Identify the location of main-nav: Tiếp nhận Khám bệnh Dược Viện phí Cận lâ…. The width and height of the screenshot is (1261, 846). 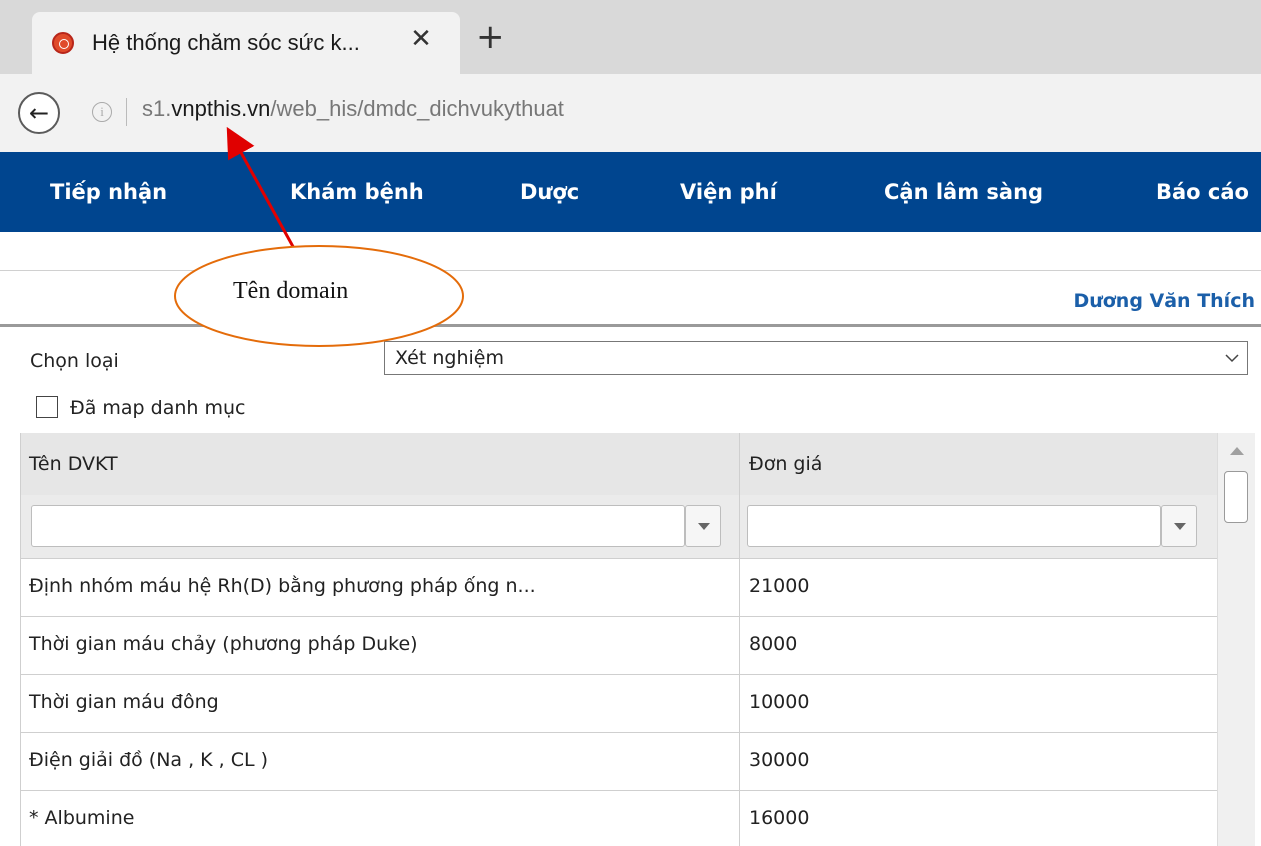
(630, 192).